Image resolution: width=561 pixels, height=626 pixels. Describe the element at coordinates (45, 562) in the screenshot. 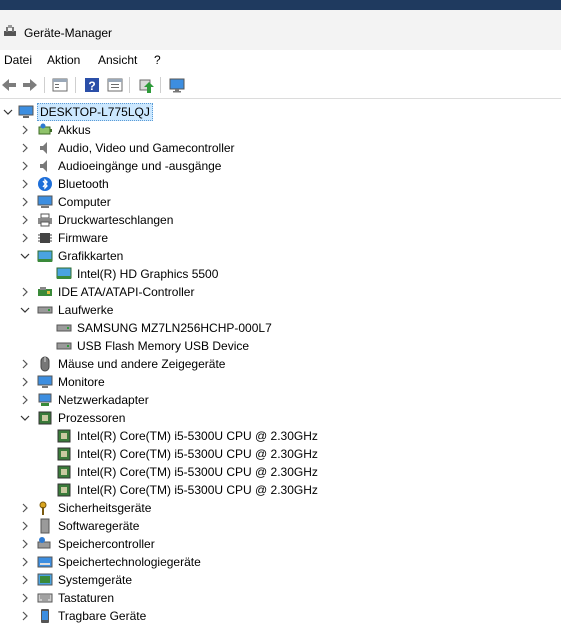

I see `storage-tech-icon` at that location.